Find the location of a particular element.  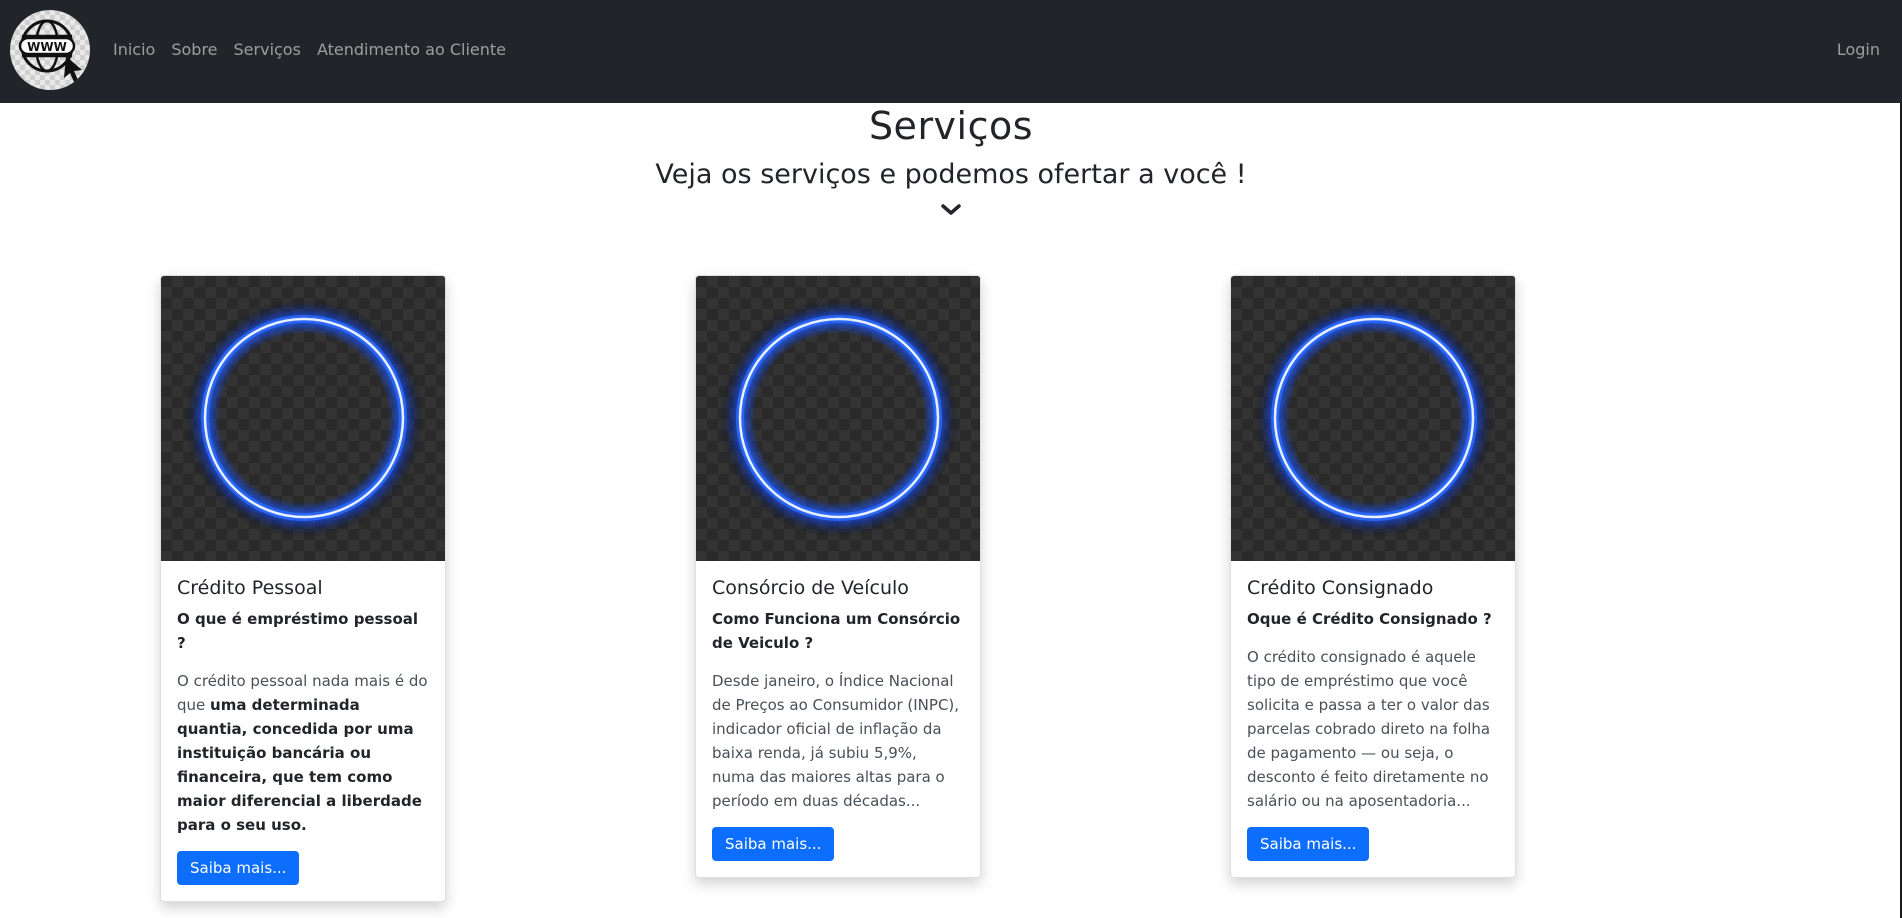

card-subtitle: Oque é Crédito Consignado ? is located at coordinates (1369, 619).